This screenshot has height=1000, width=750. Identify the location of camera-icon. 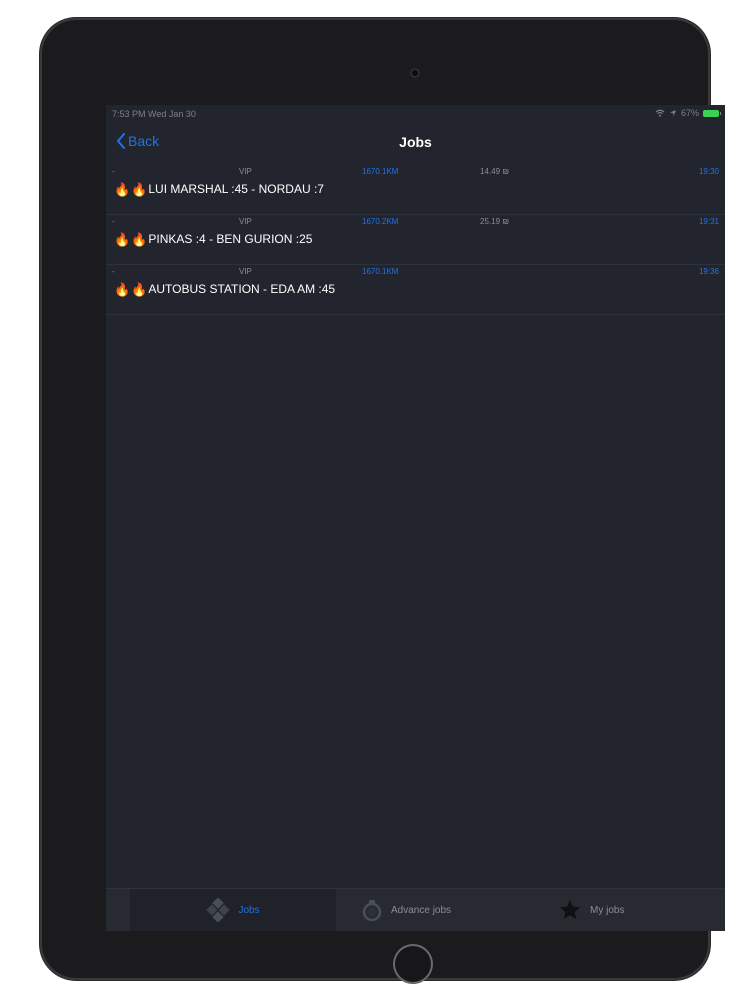
(415, 73).